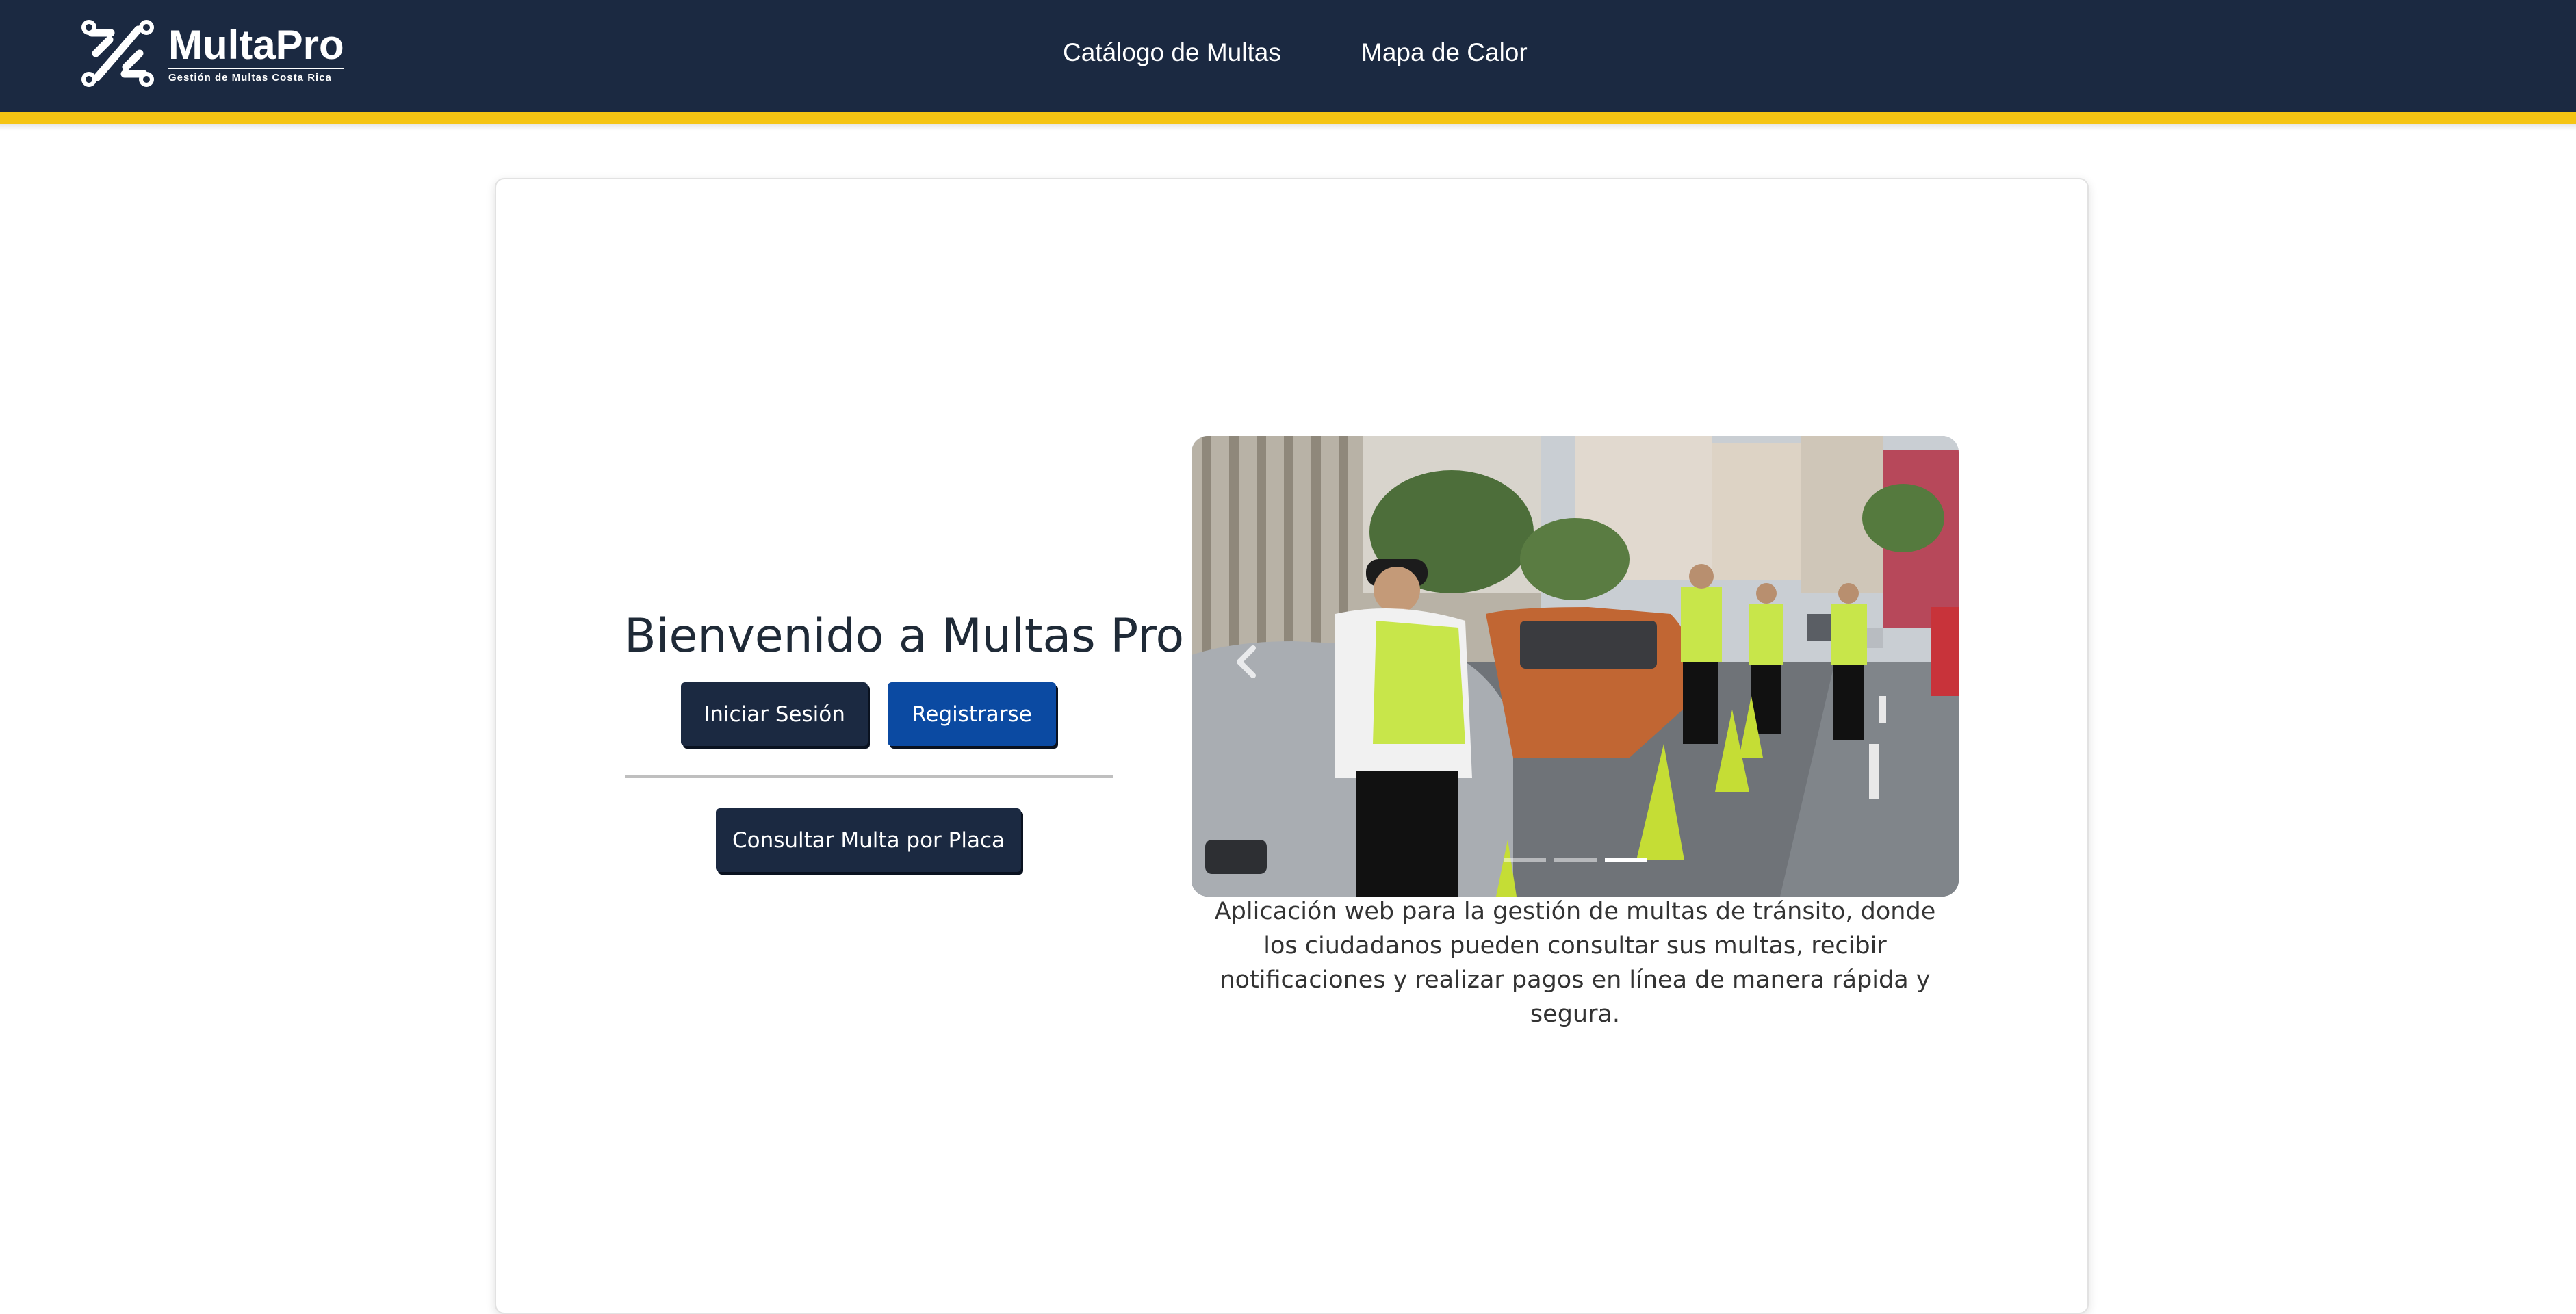 The width and height of the screenshot is (2576, 1314). What do you see at coordinates (774, 714) in the screenshot?
I see `login-button: Iniciar Sesión` at bounding box center [774, 714].